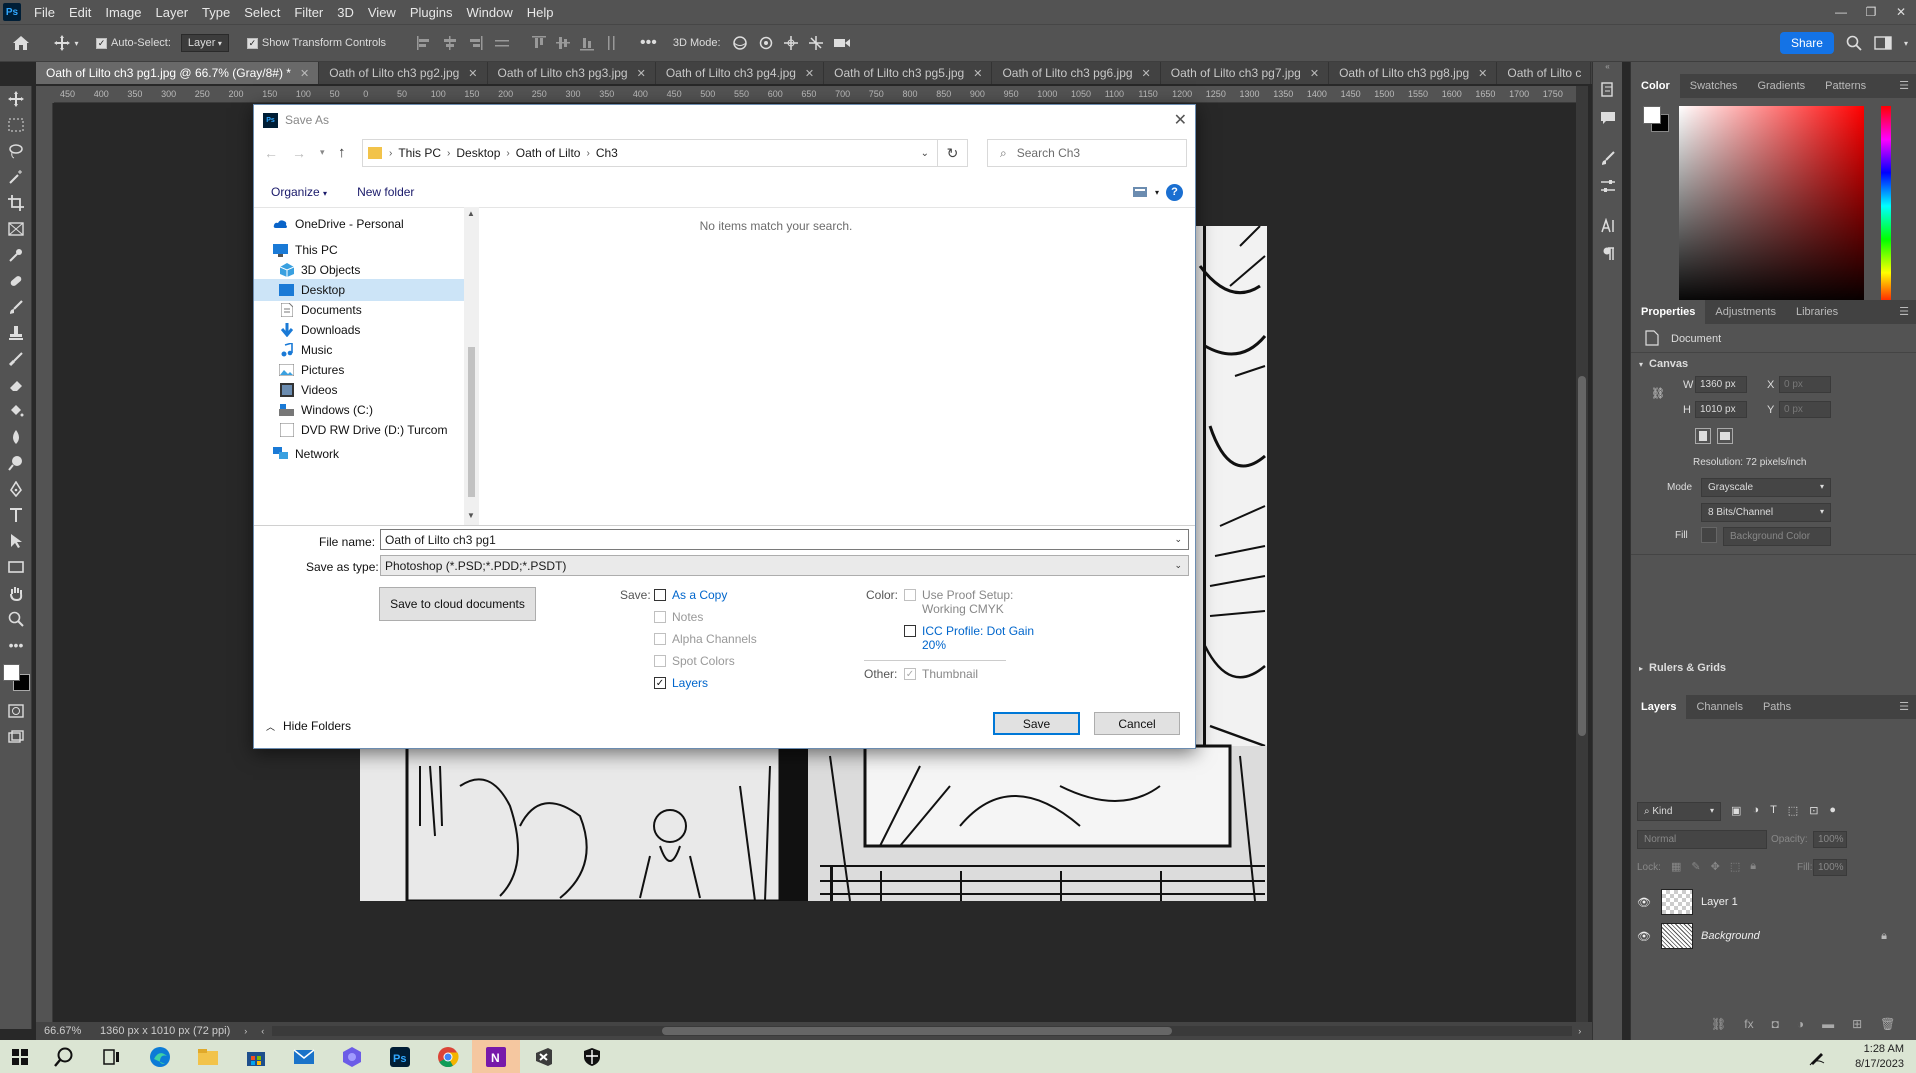  What do you see at coordinates (784, 565) in the screenshot?
I see `save-type-dropdown: Photoshop (*.PSD;*.PDD;*.PSDT) ⌄` at bounding box center [784, 565].